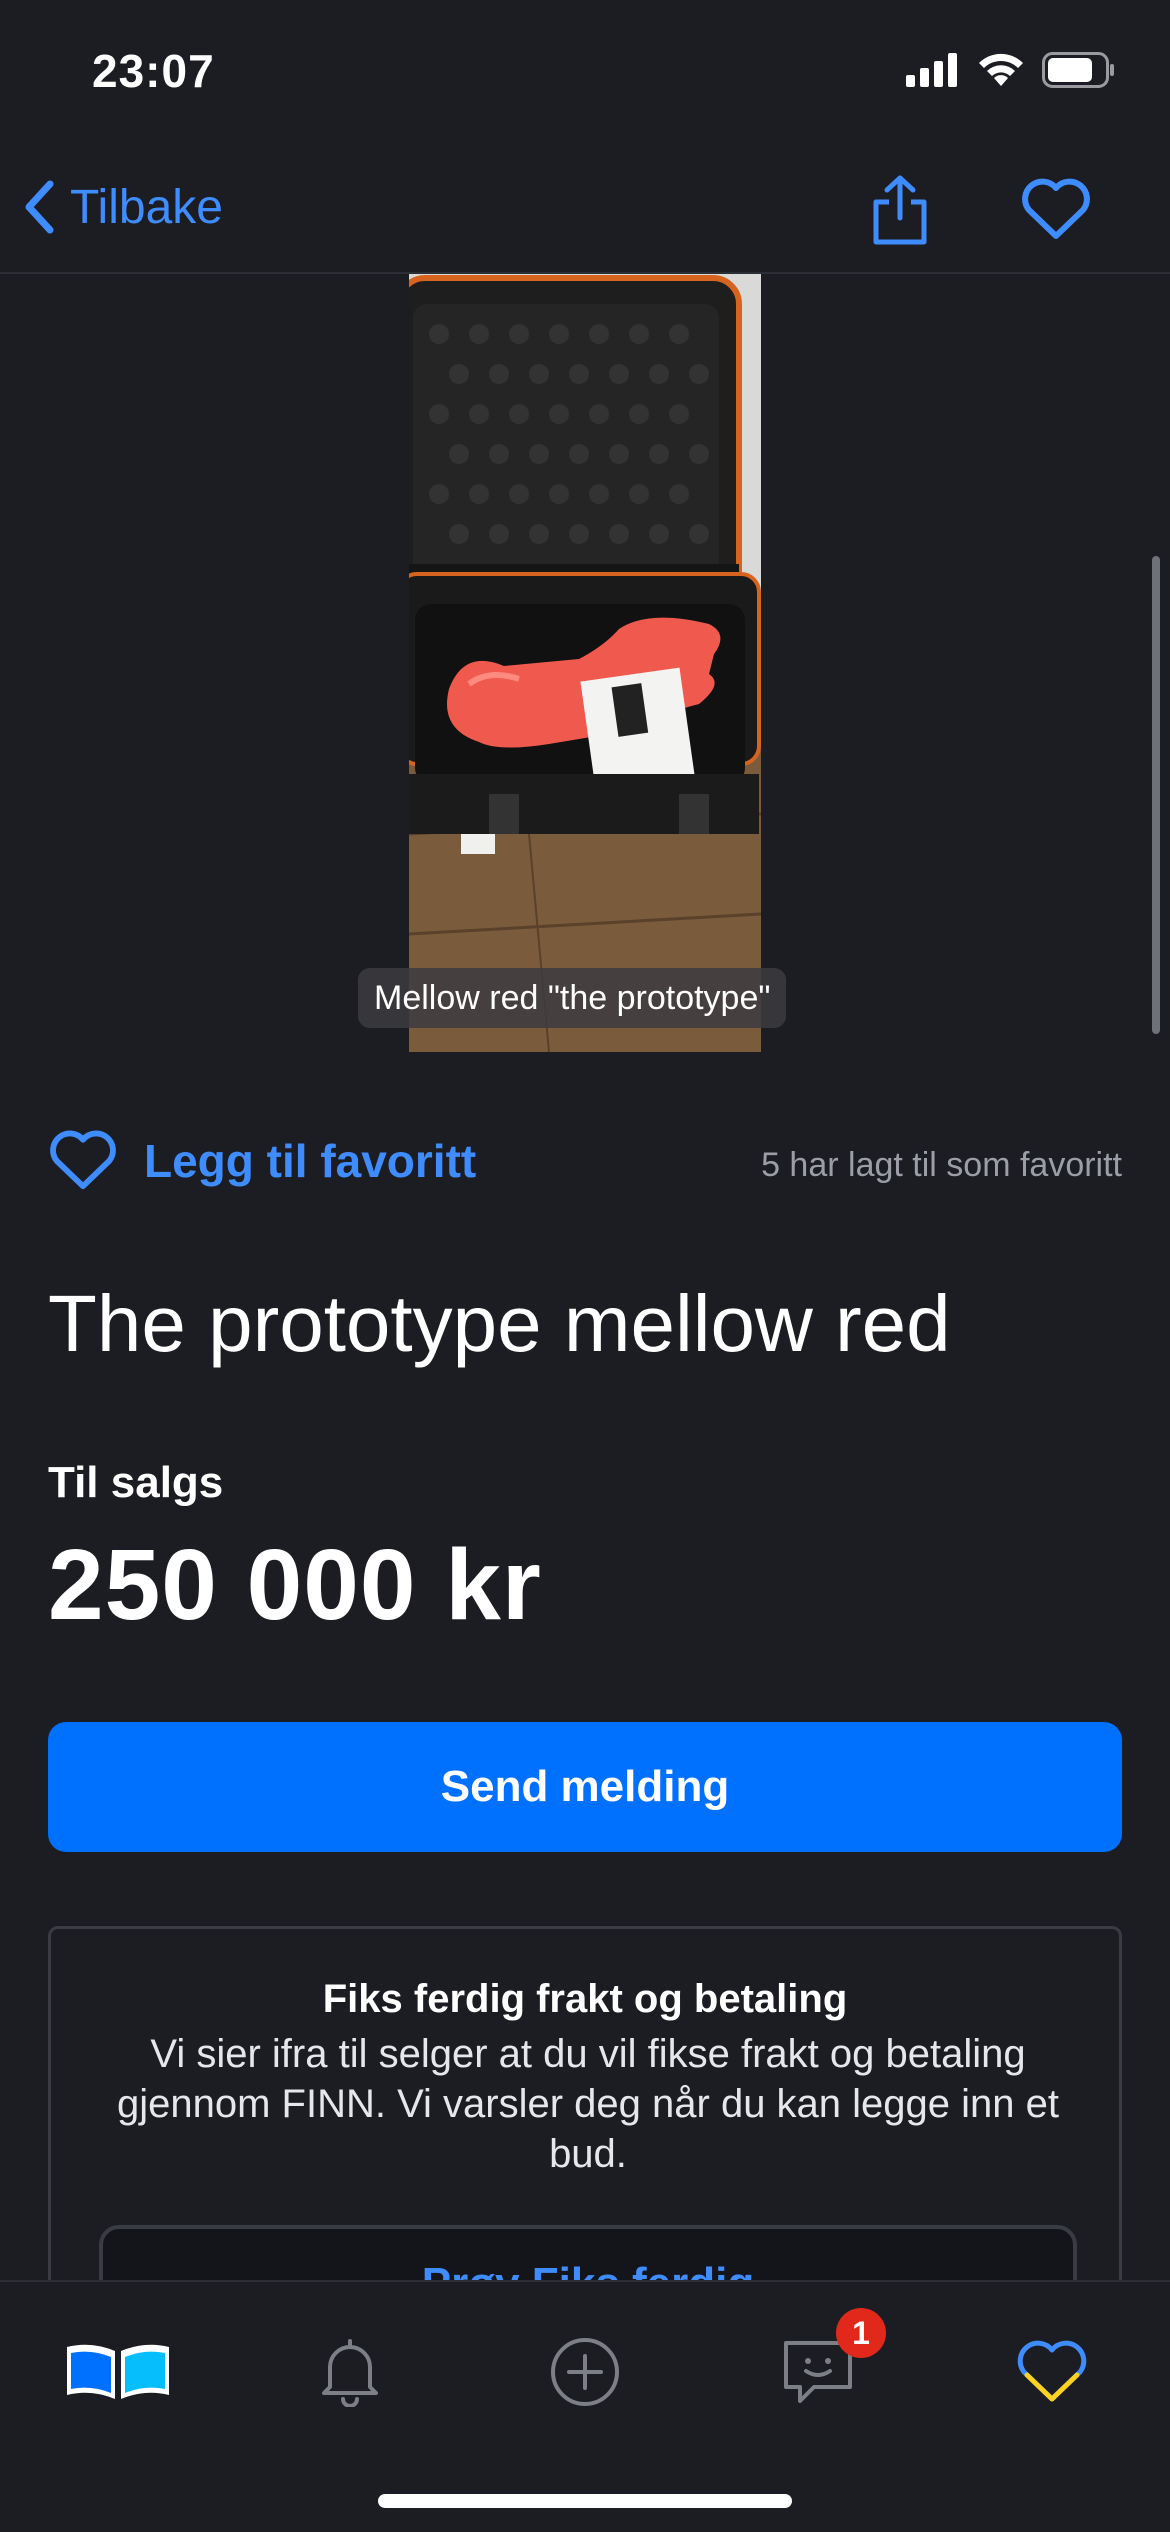  I want to click on add-to-favorites-button: Legg til favoritt, so click(262, 1161).